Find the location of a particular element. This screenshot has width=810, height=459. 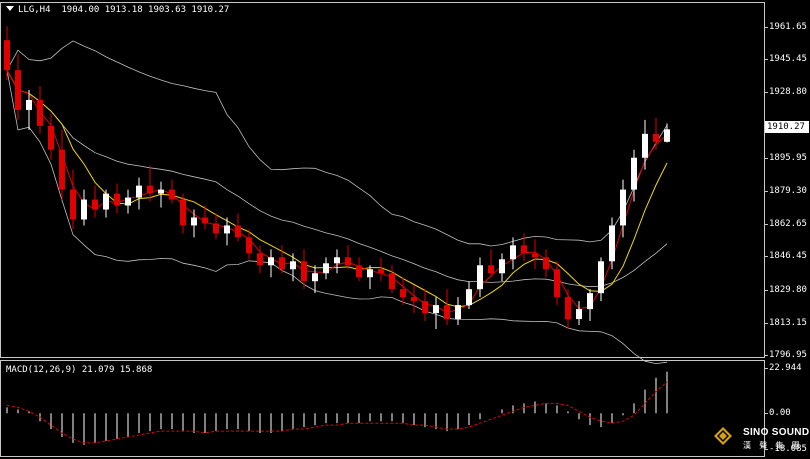

price-tick-label: 1813.15 is located at coordinates (786, 322).